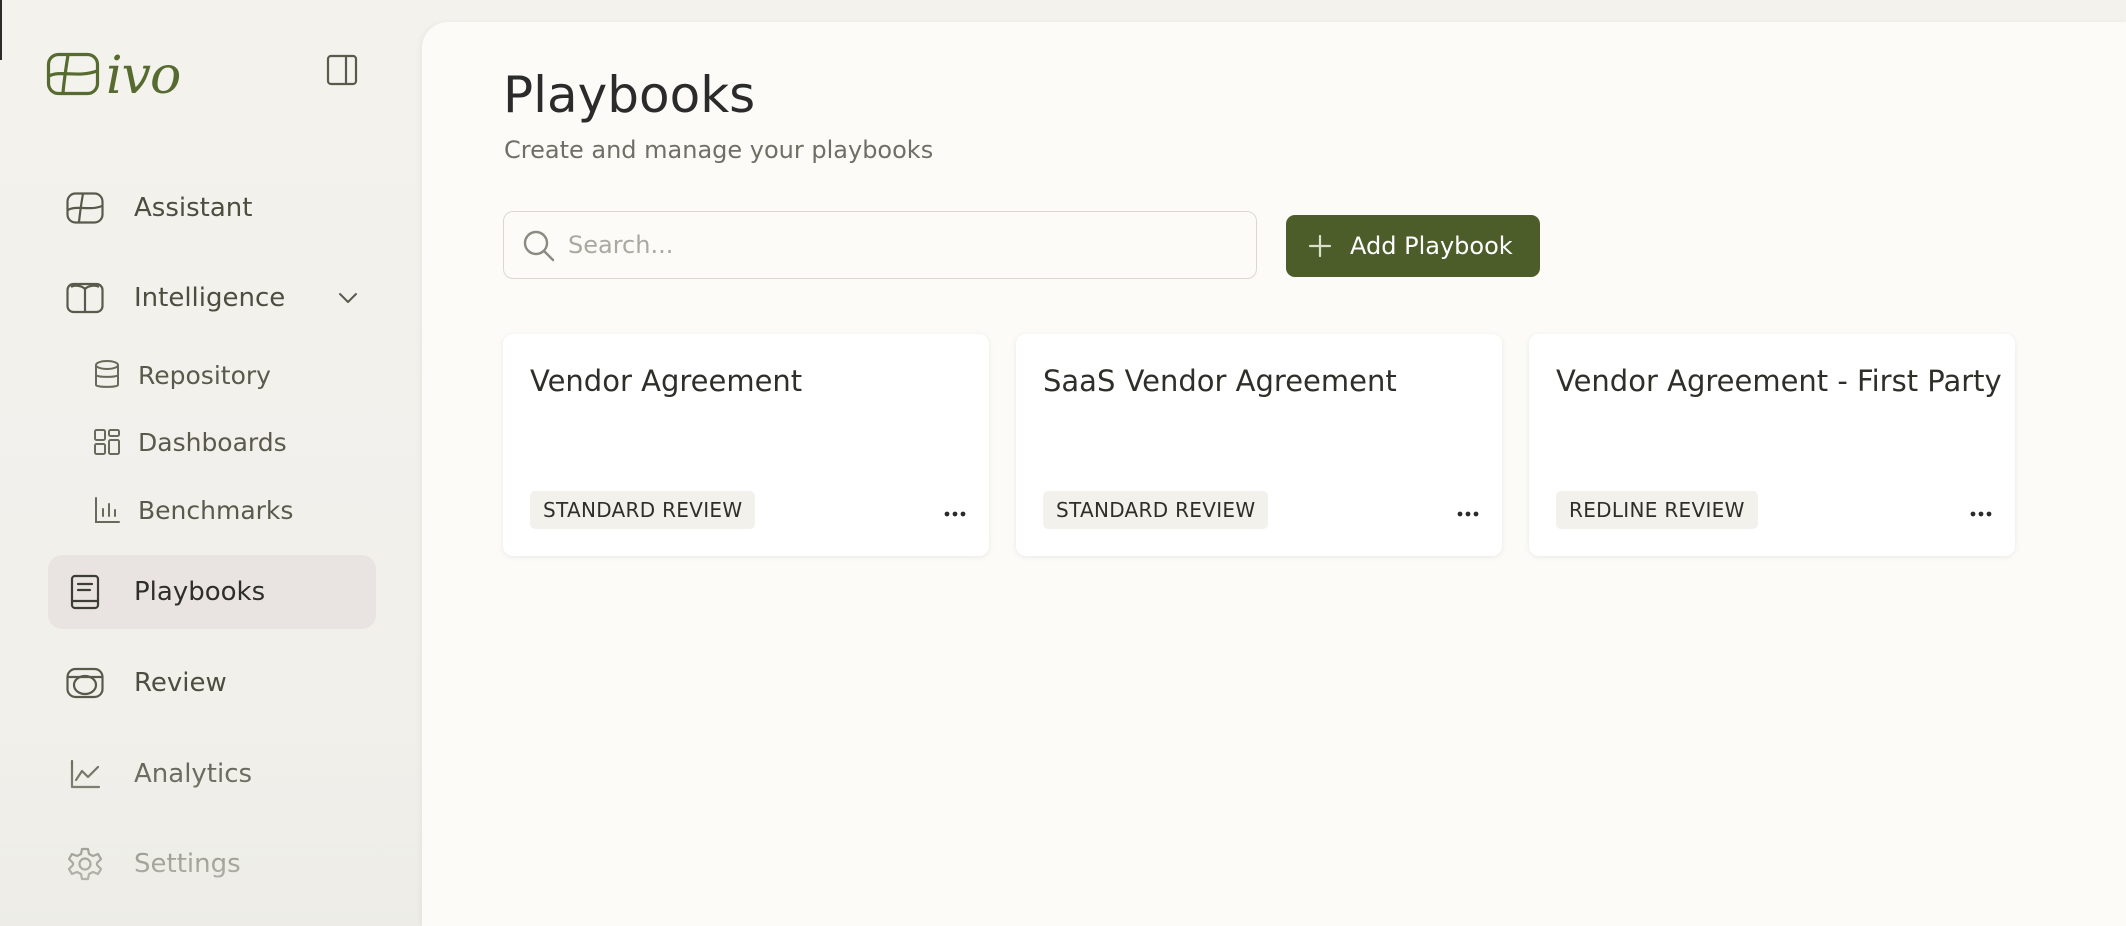 The width and height of the screenshot is (2126, 926). Describe the element at coordinates (666, 381) in the screenshot. I see `playbook-card-title: Vendor Agreement` at that location.